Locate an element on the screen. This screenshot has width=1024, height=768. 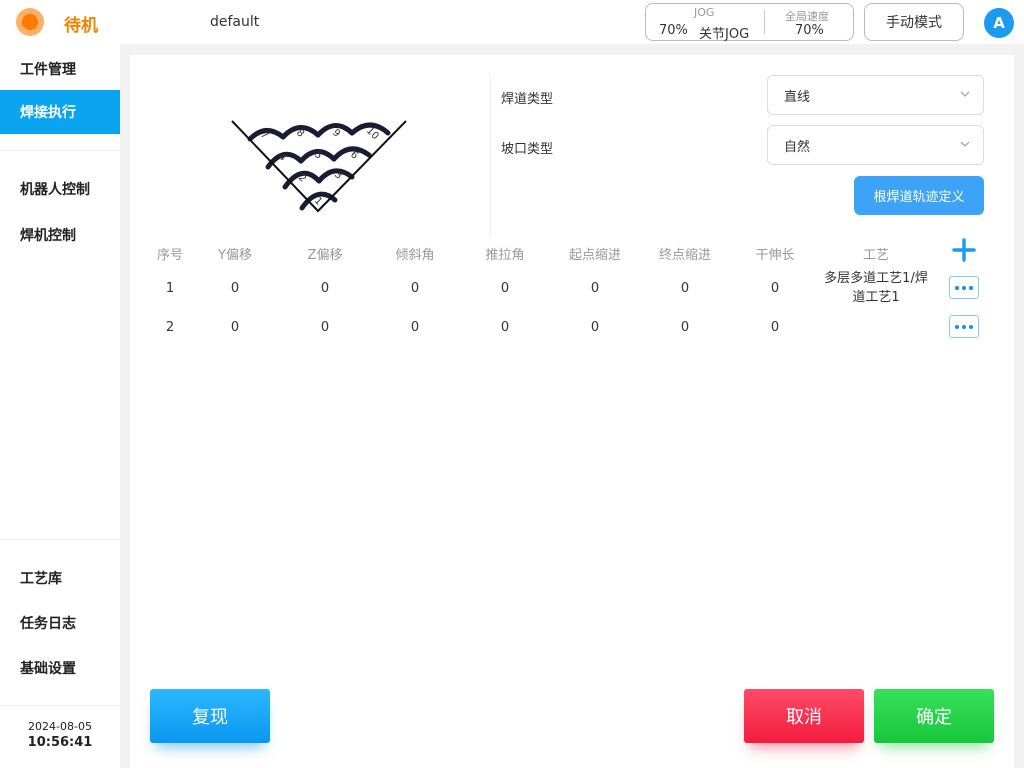
jog-percent: 70% is located at coordinates (673, 30).